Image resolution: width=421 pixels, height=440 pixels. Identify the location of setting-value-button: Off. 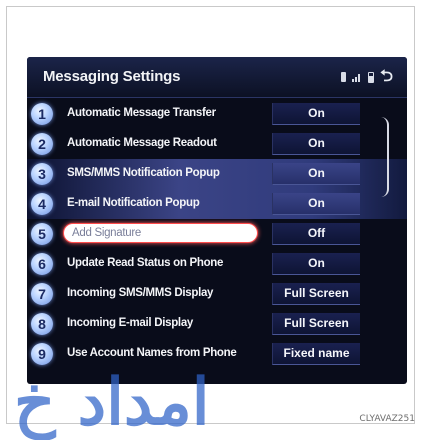
(316, 234).